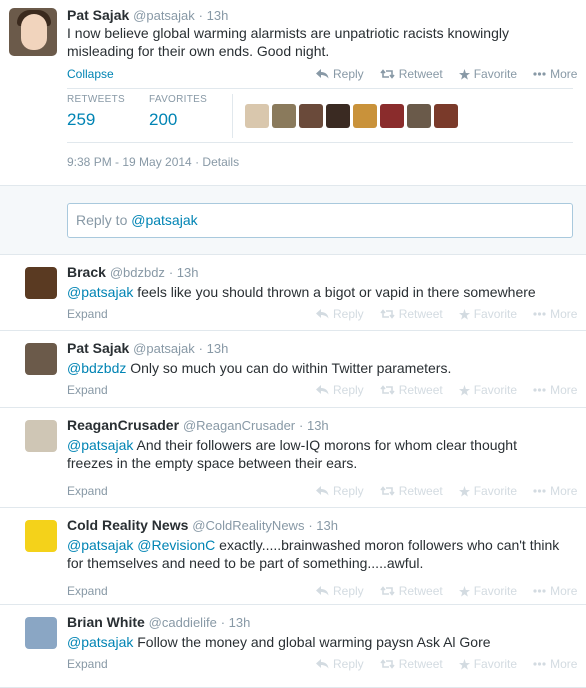 Image resolution: width=586 pixels, height=688 pixels. I want to click on author-handle: @bdzbdz, so click(137, 272).